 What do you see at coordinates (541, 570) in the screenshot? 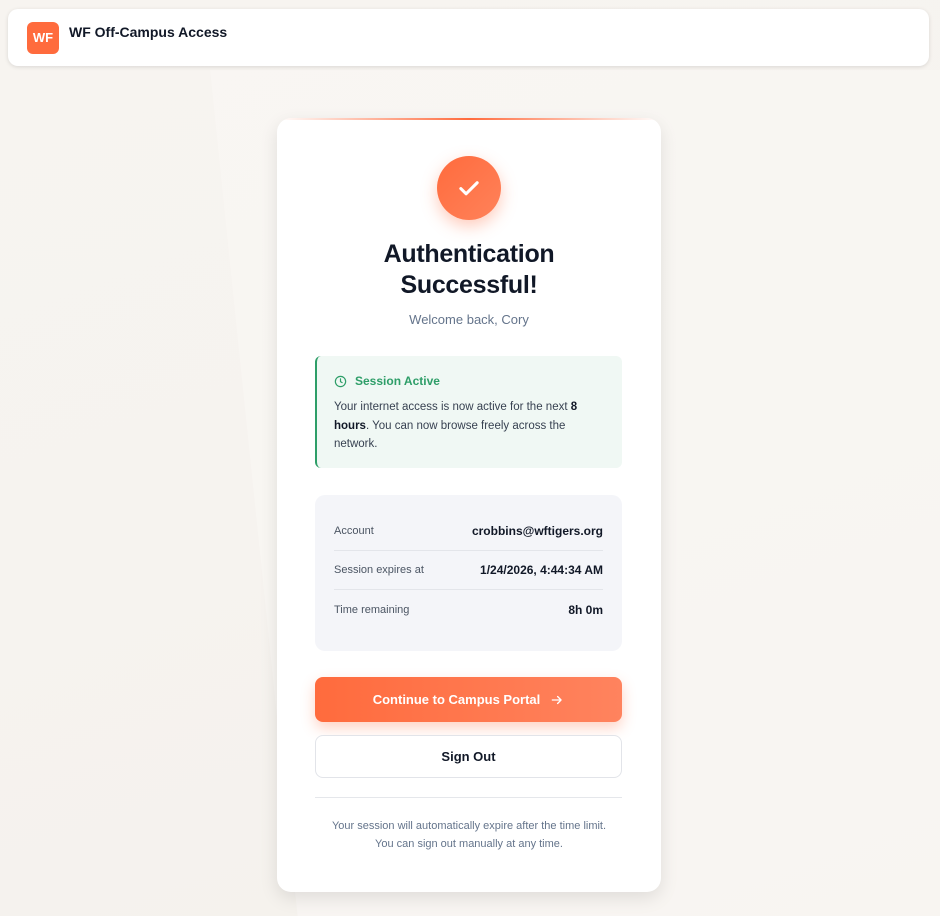
I see `expires-value: 1/24/2026, 4:44:34 AM` at bounding box center [541, 570].